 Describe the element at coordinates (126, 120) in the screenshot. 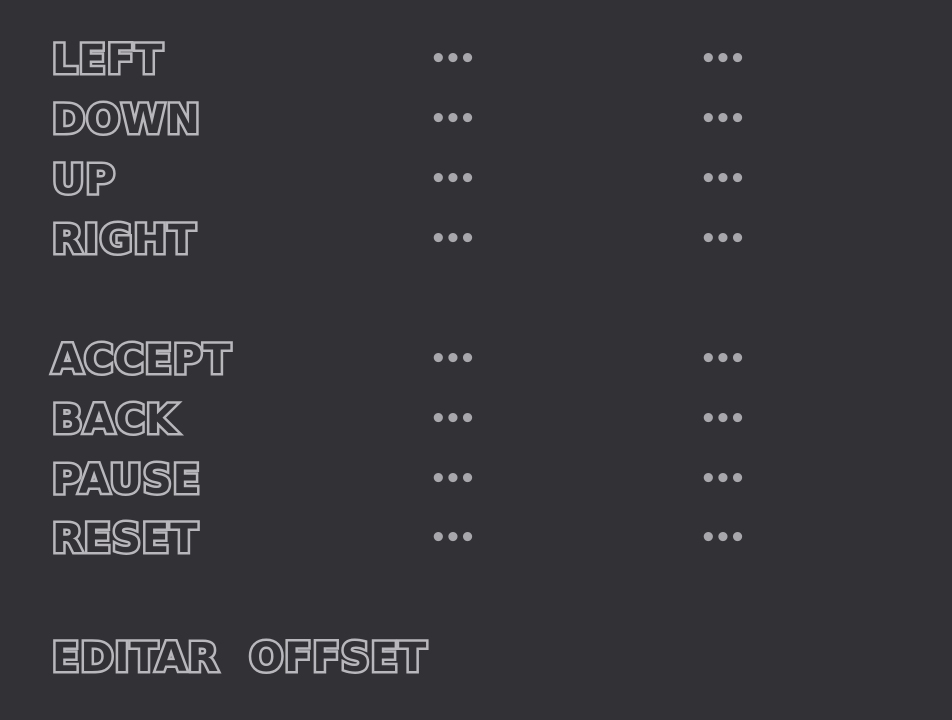

I see `action-label: DOWN` at that location.